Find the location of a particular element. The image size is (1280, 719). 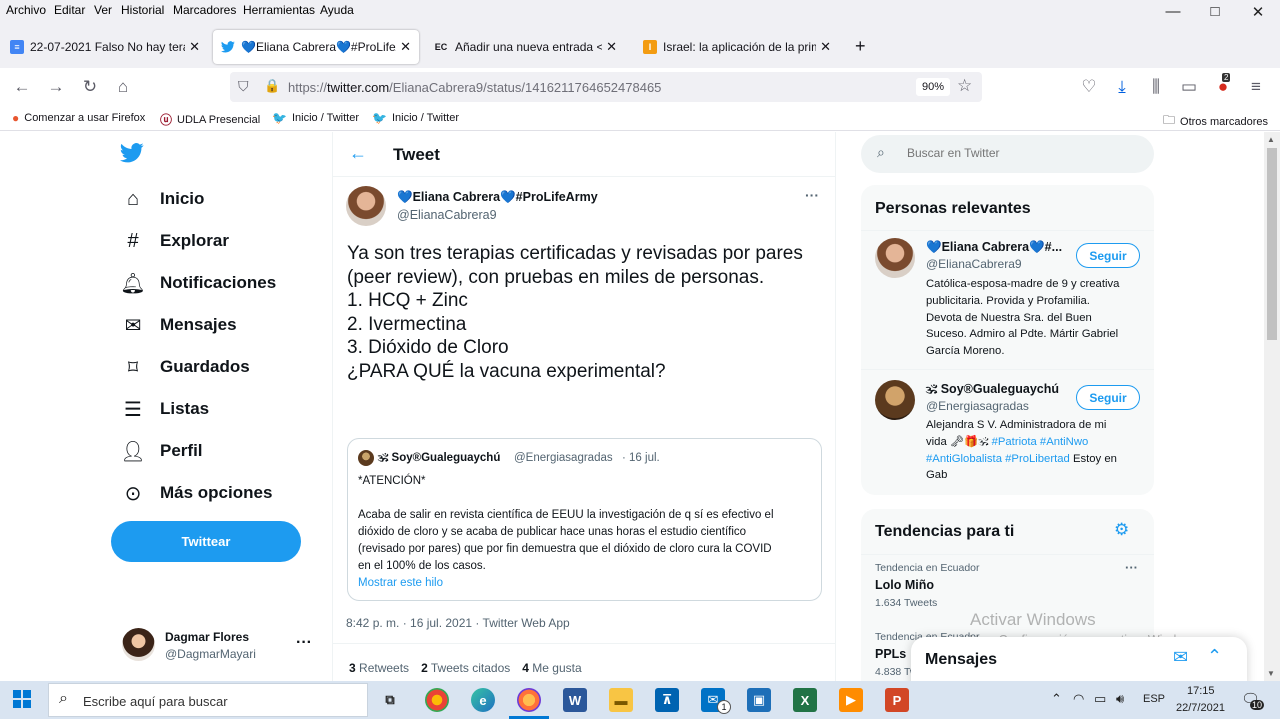

show-thread-link: Mostrar este hilo is located at coordinates (585, 583).